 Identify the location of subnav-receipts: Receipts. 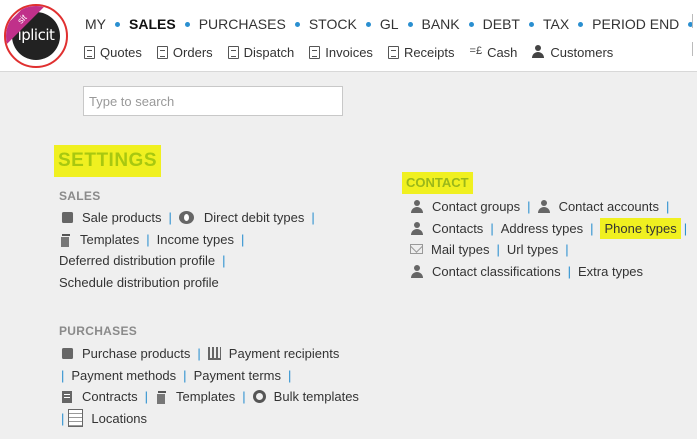
(421, 52).